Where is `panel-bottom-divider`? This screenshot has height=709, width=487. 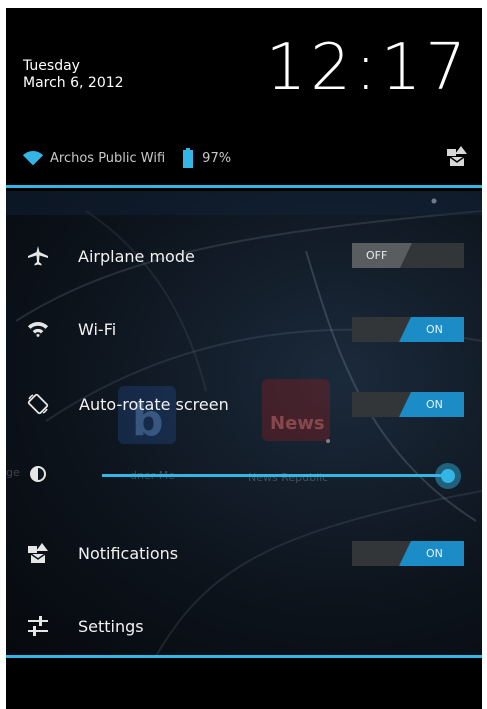
panel-bottom-divider is located at coordinates (244, 656).